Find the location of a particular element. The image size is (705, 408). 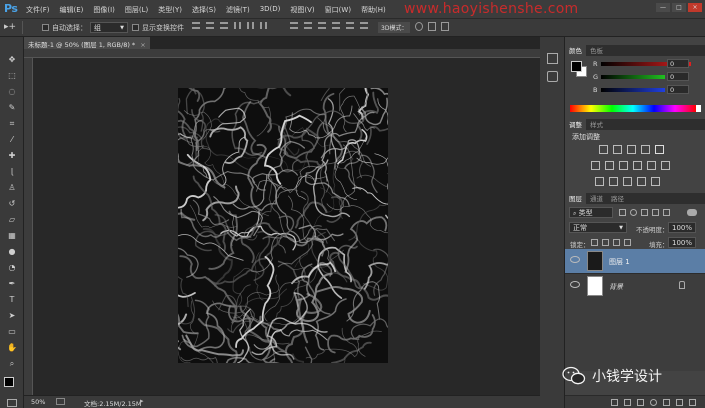

eraser-tool-icon: ▱ is located at coordinates (12, 220).